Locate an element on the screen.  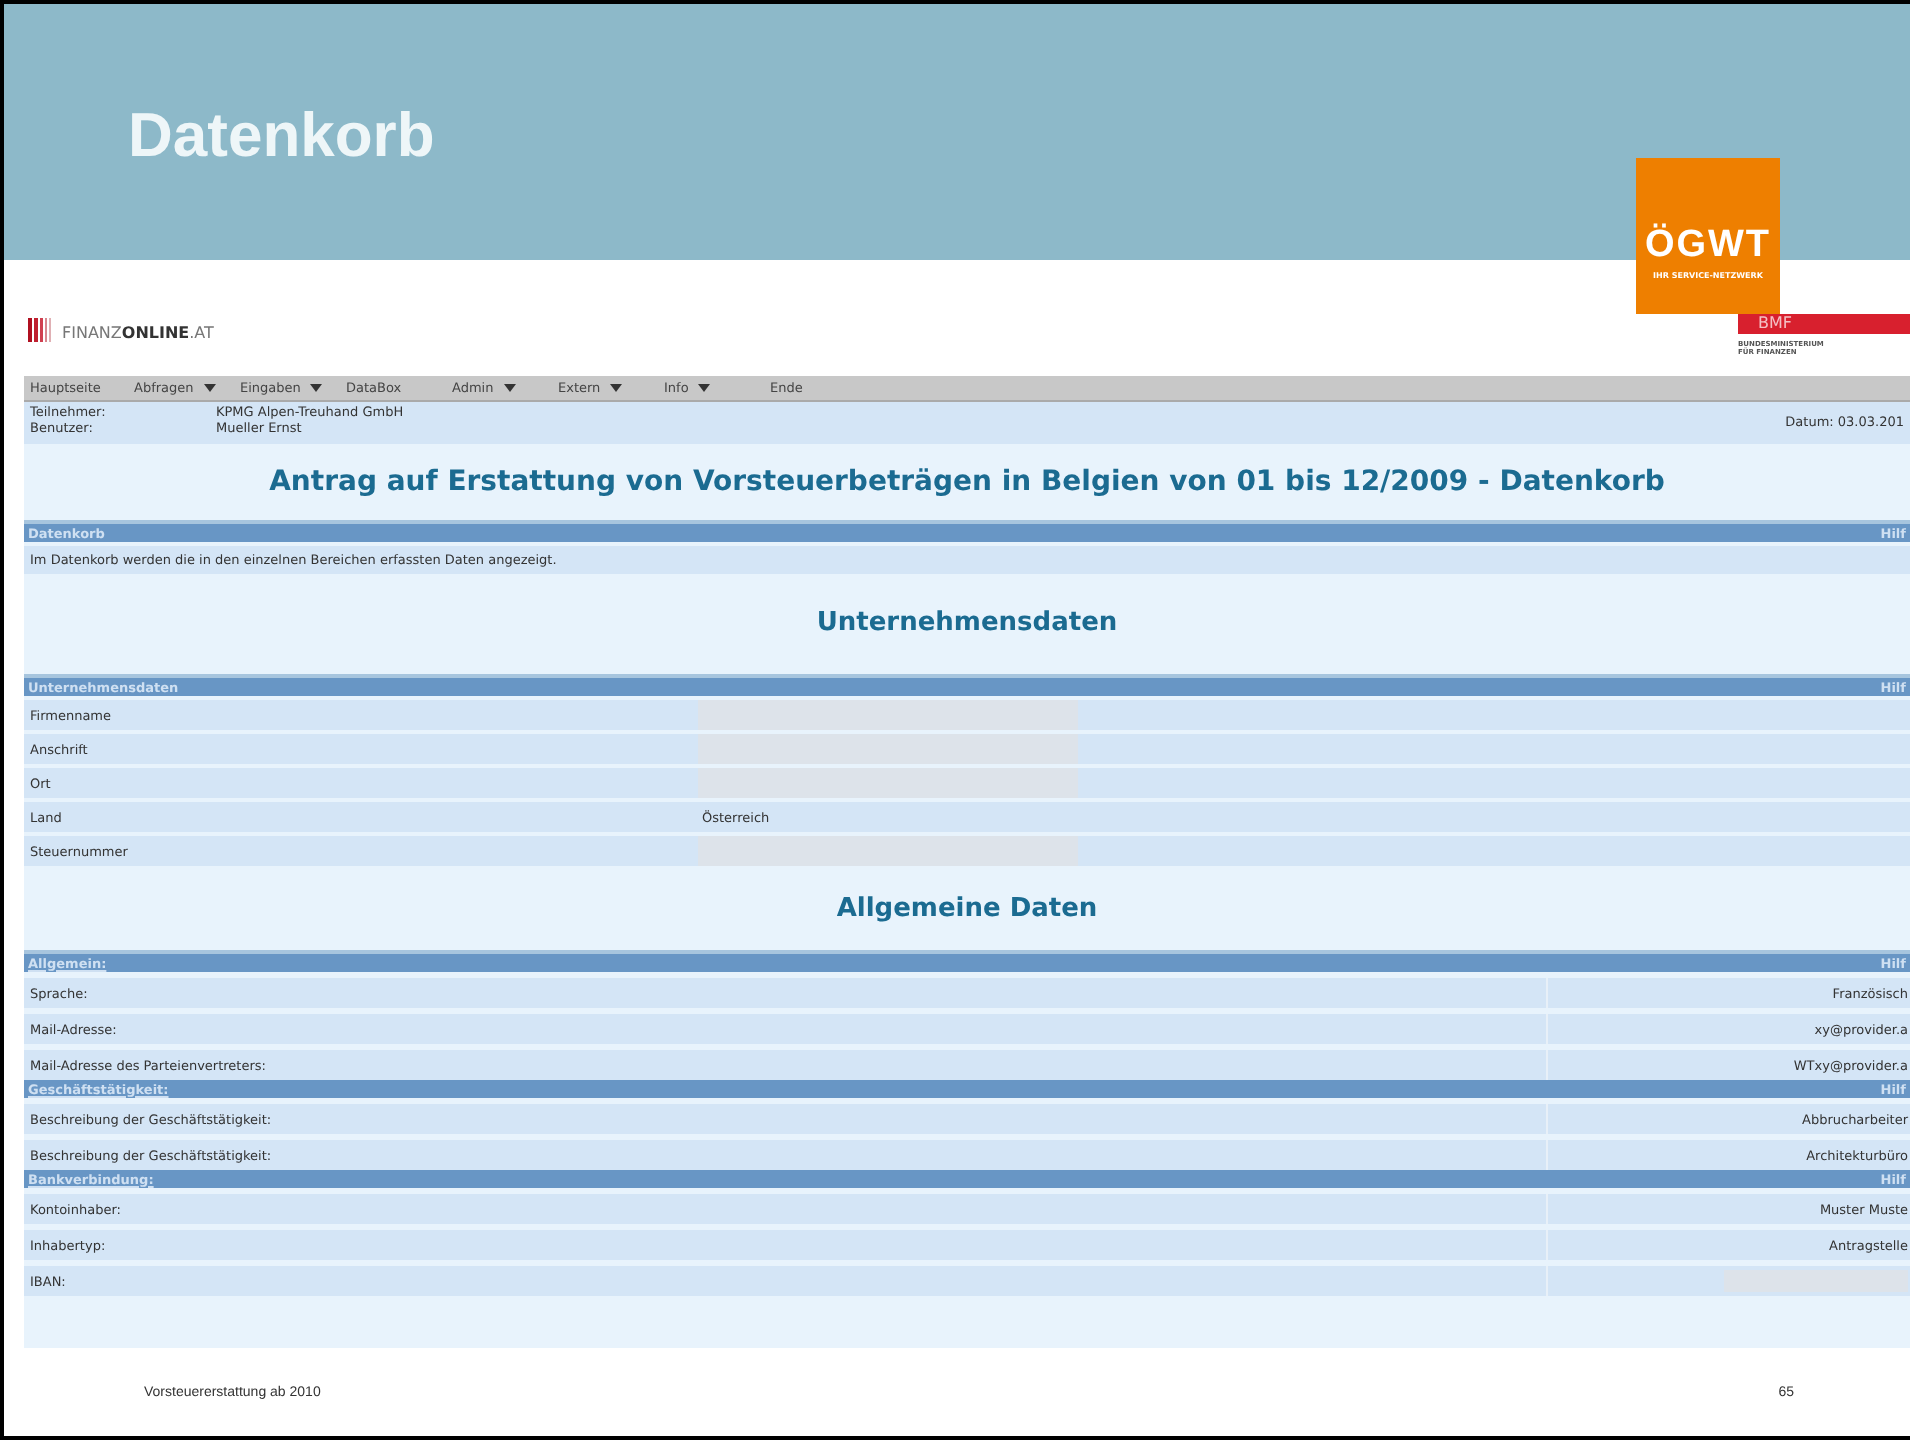
portal-logo-text: FINANZONLINE.AT is located at coordinates (138, 334).